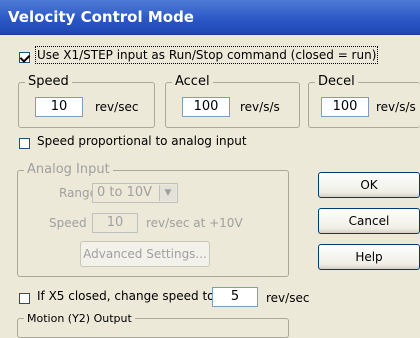 The image size is (420, 338). What do you see at coordinates (59, 107) in the screenshot?
I see `speed-input: 10` at bounding box center [59, 107].